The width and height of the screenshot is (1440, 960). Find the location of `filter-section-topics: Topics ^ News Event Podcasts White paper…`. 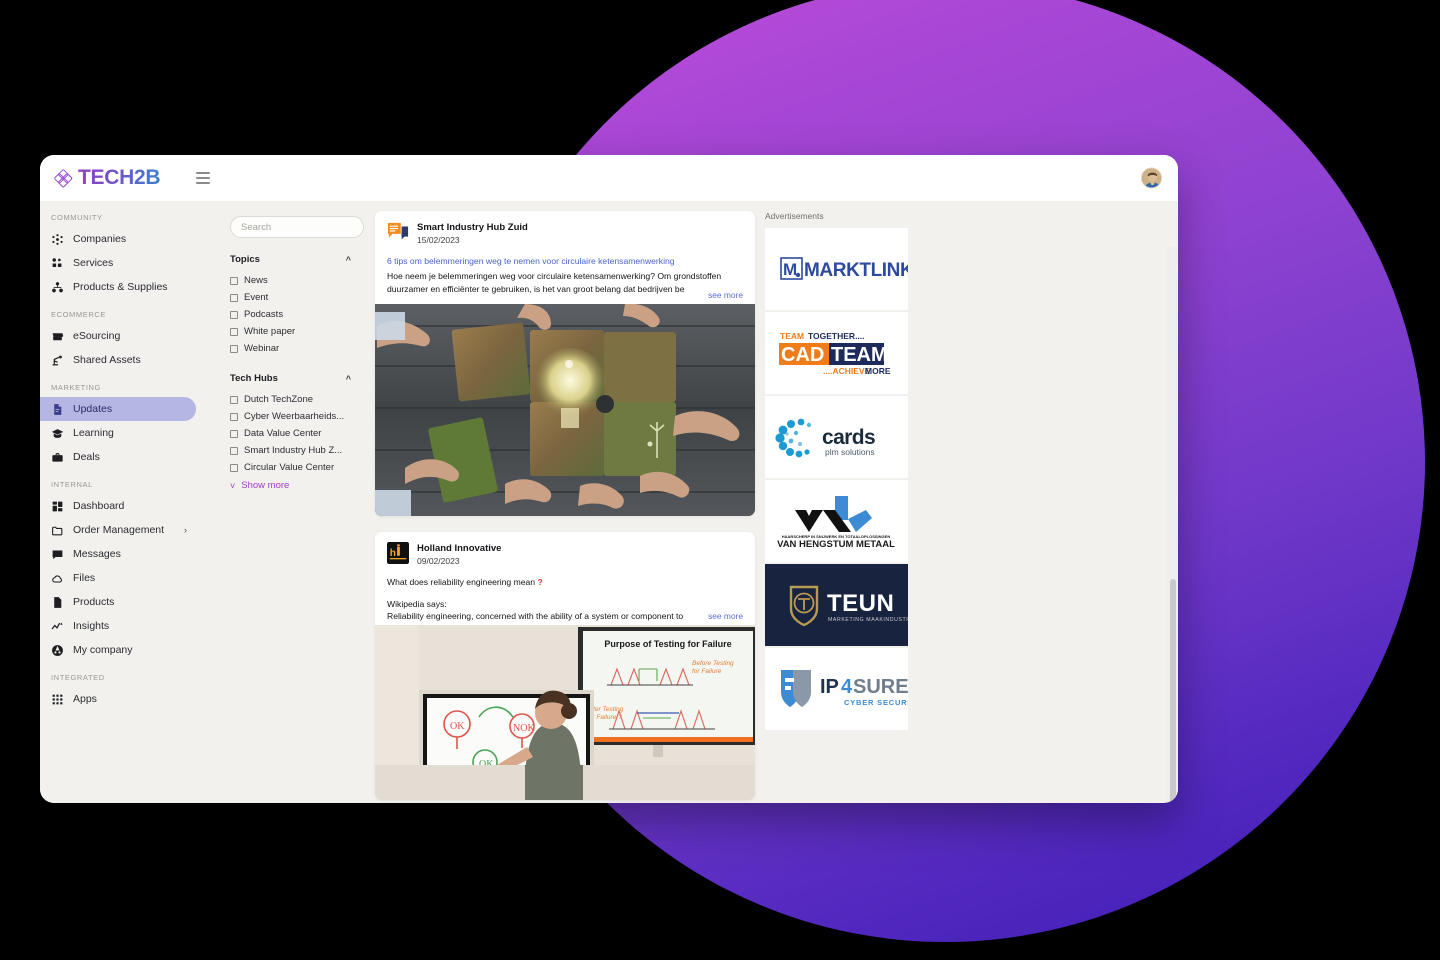

filter-section-topics: Topics ^ News Event Podcasts White paper… is located at coordinates (296, 305).